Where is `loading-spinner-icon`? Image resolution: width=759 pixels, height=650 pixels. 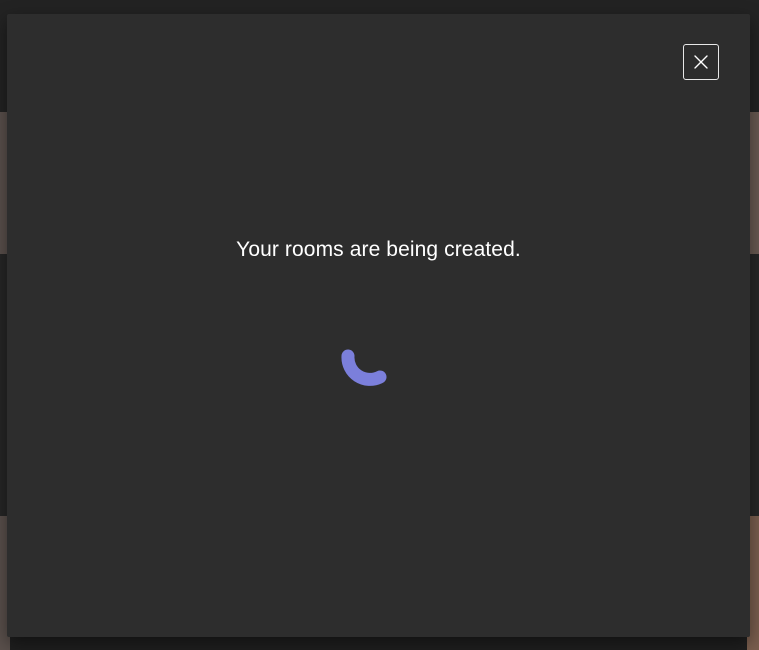
loading-spinner-icon is located at coordinates (364, 367).